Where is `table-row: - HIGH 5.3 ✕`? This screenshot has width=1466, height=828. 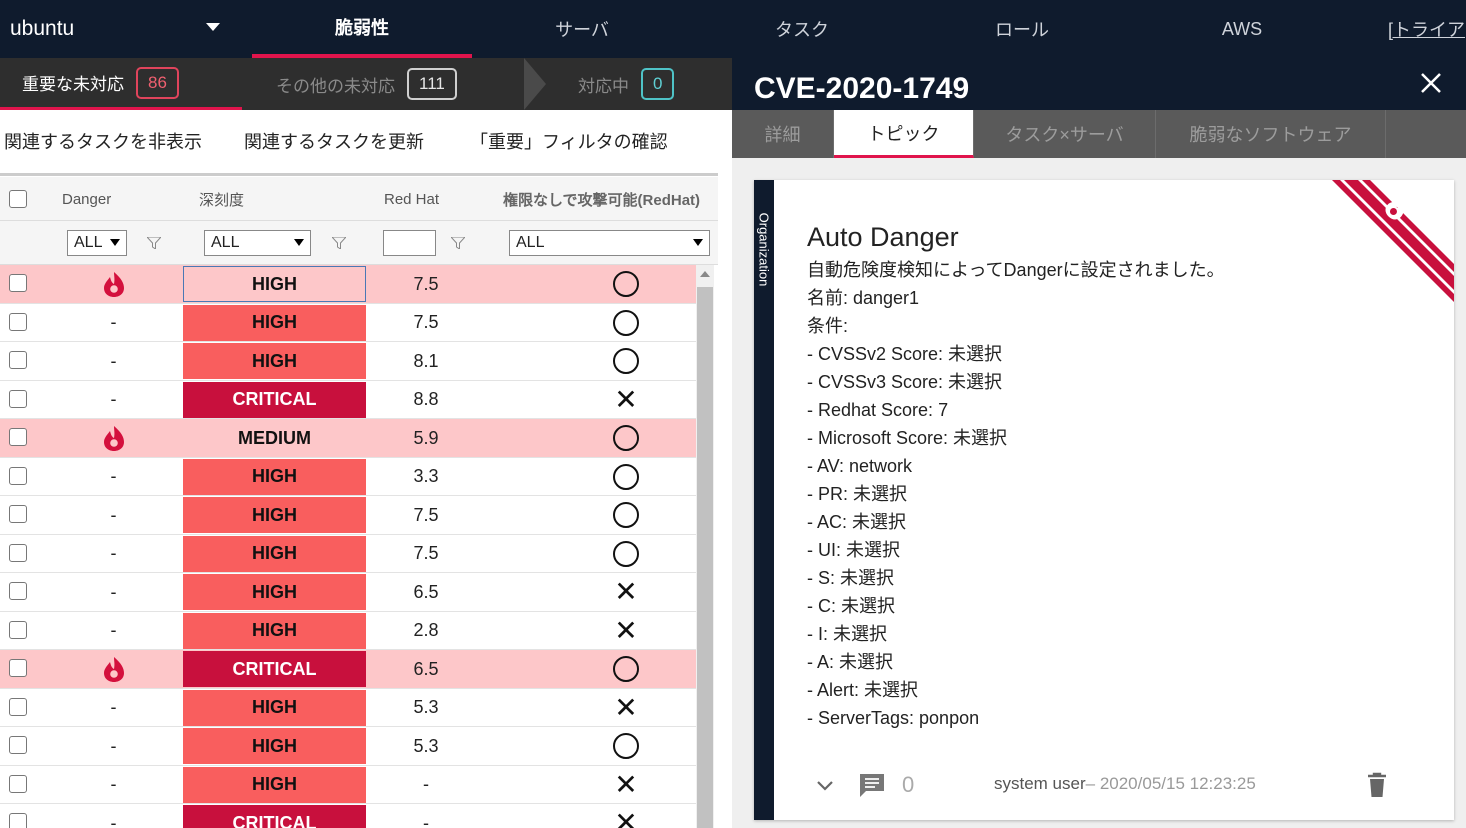
table-row: - HIGH 5.3 ✕ is located at coordinates (348, 707).